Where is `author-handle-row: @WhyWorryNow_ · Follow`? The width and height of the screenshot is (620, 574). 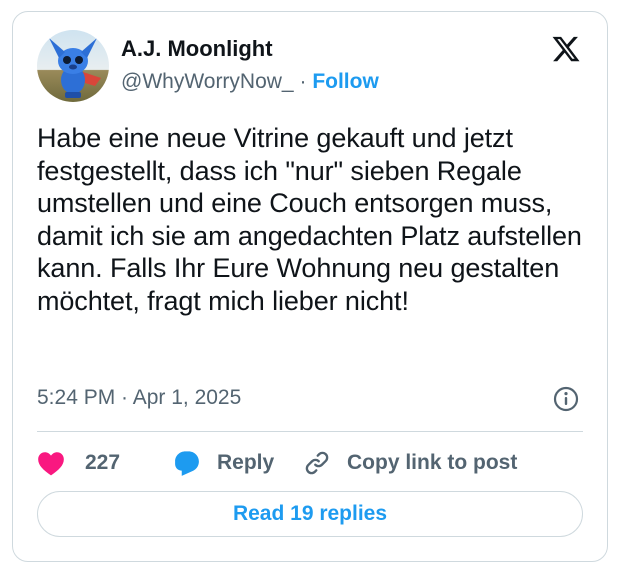 author-handle-row: @WhyWorryNow_ · Follow is located at coordinates (250, 82).